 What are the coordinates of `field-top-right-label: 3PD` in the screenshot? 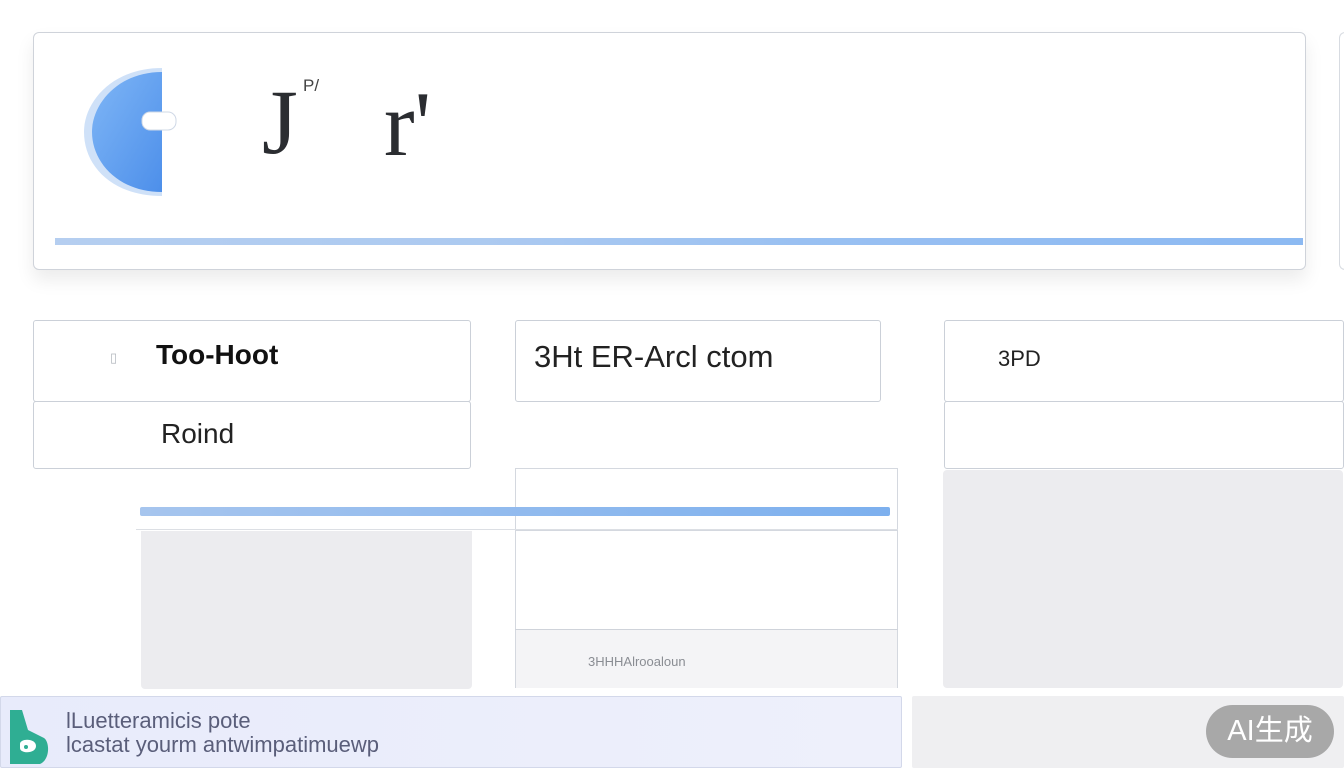 It's located at (1019, 358).